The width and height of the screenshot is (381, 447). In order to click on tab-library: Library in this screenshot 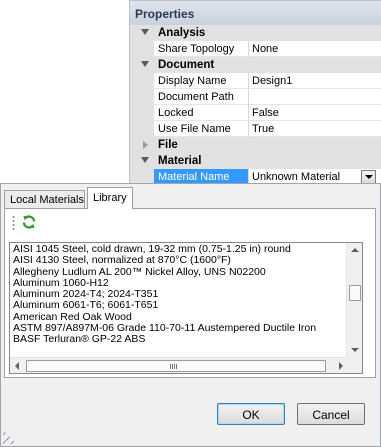, I will do `click(110, 198)`.